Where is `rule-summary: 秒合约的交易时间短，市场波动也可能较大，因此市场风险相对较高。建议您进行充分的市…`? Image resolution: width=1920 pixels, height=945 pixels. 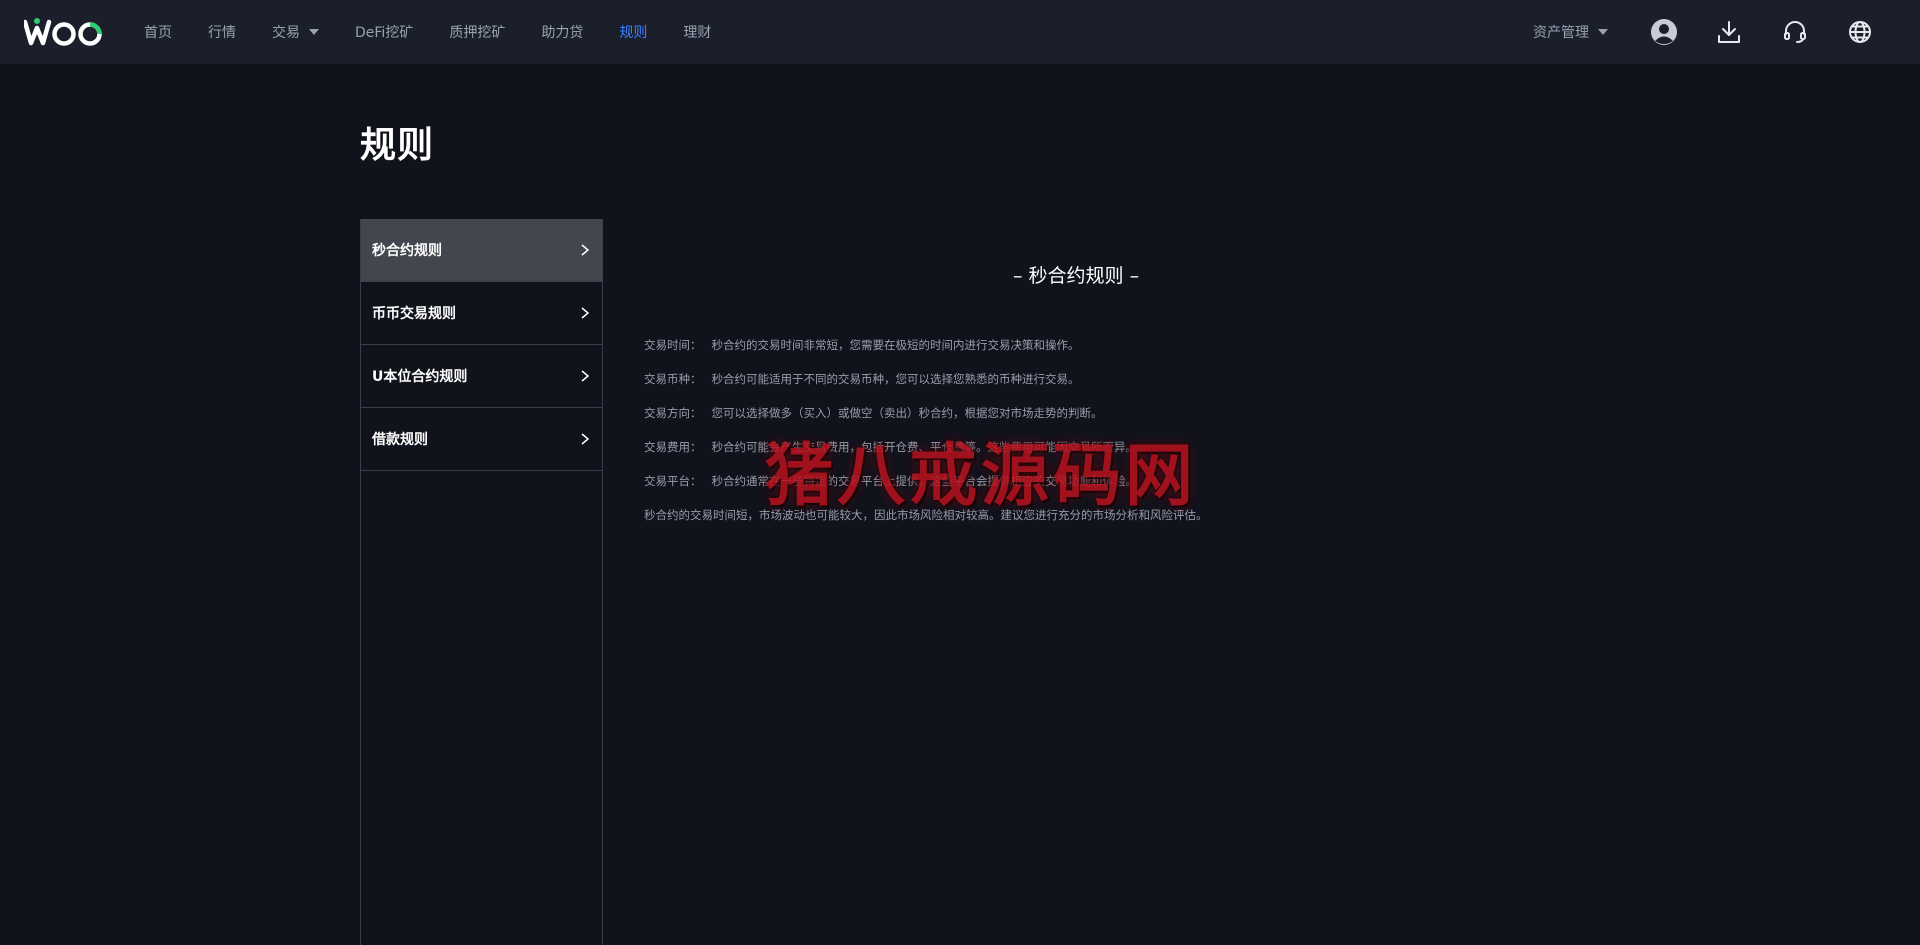
rule-summary: 秒合约的交易时间短，市场波动也可能较大，因此市场风险相对较高。建议您进行充分的市… is located at coordinates (926, 515).